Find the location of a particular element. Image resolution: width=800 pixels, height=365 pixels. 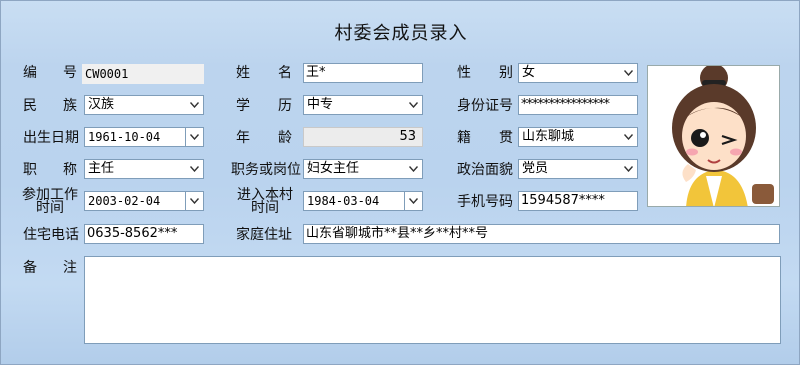

work-time-date-picker: 2003-02-04 : is located at coordinates (144, 201).